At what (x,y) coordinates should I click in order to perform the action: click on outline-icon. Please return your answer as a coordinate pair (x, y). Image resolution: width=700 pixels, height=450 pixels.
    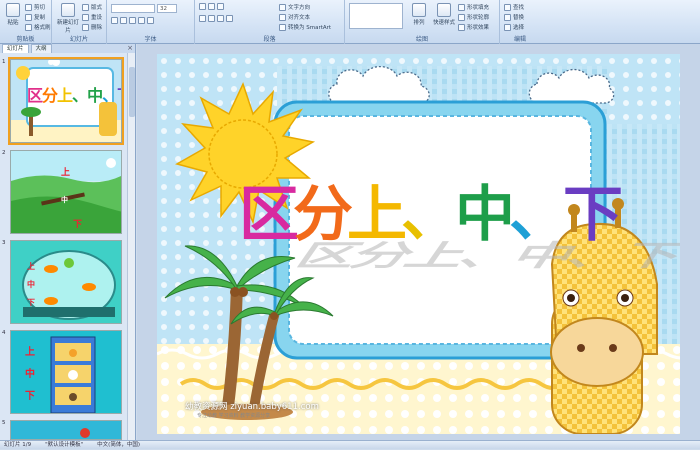
    Looking at the image, I should click on (461, 17).